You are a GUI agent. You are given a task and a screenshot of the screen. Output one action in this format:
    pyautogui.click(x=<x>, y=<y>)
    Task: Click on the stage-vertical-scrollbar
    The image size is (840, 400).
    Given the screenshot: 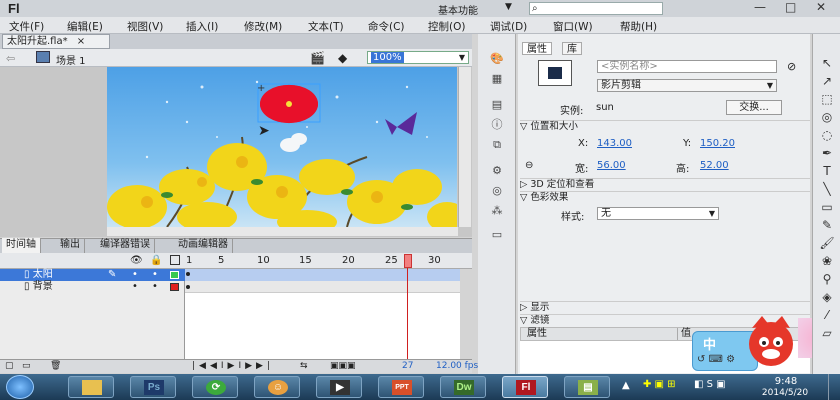 What is the action you would take?
    pyautogui.click(x=464, y=147)
    